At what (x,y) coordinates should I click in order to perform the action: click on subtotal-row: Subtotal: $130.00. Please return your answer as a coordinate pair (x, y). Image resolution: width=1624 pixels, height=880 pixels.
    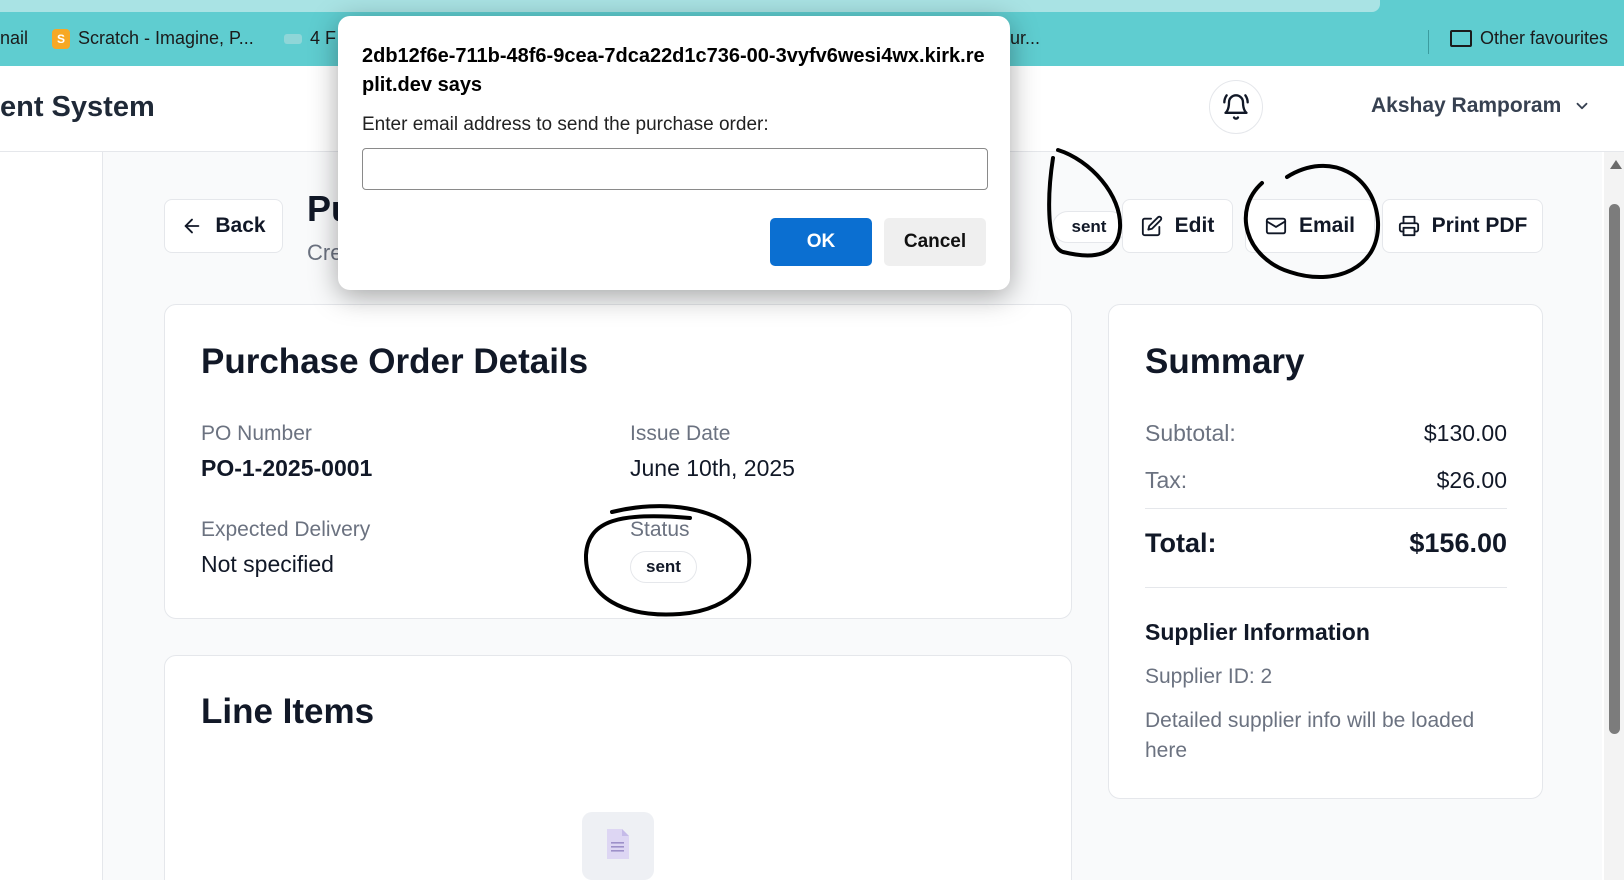
    Looking at the image, I should click on (1326, 433).